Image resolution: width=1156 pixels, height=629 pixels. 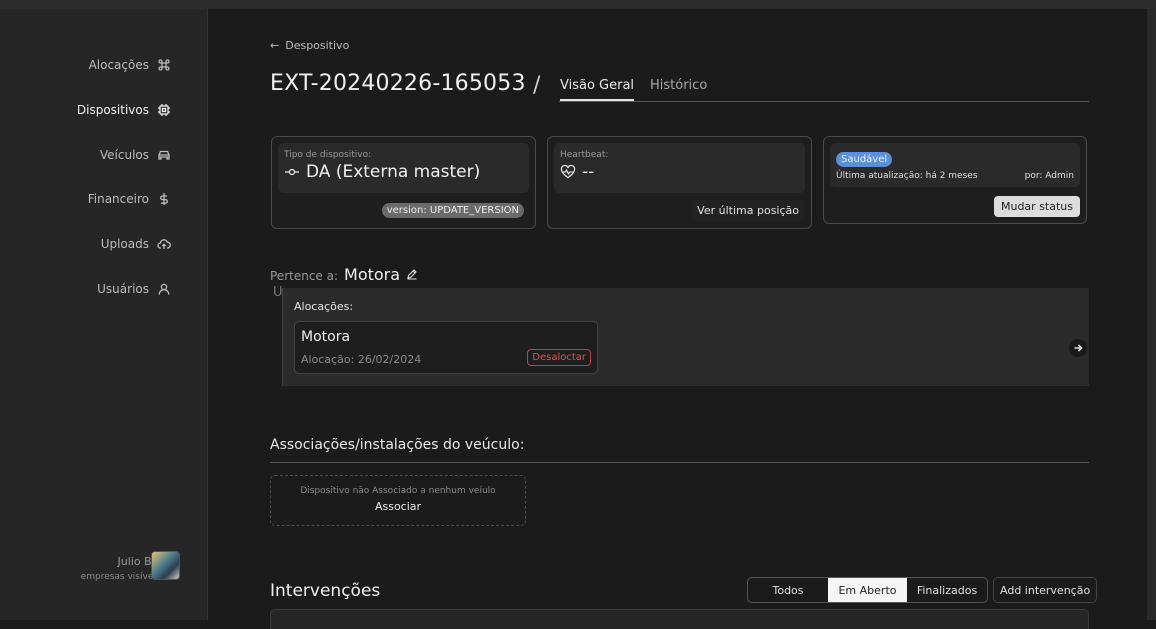 What do you see at coordinates (328, 155) in the screenshot?
I see `device-type-label: Tipo de dispositivo:` at bounding box center [328, 155].